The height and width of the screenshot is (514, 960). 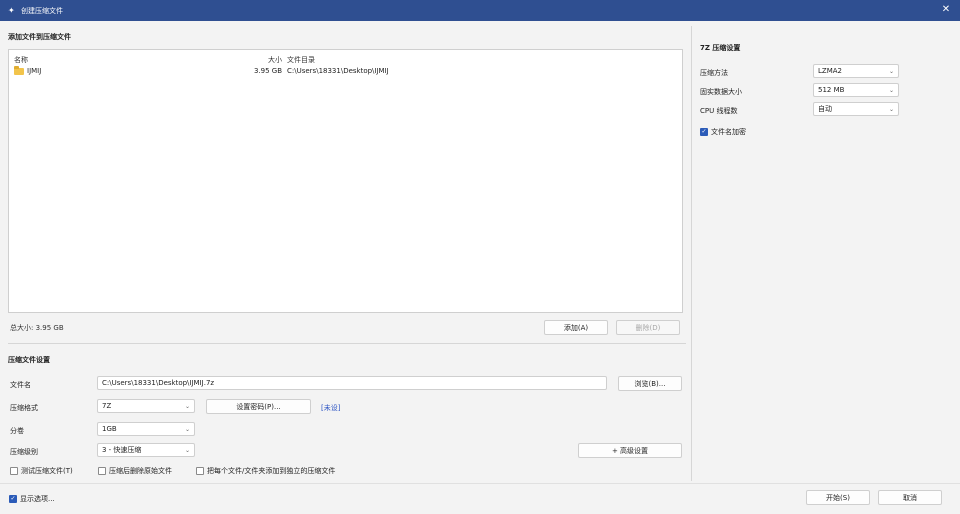 I want to click on checkbox-label: 把每个文件/文件夹添加到独立的压缩文件, so click(x=271, y=471).